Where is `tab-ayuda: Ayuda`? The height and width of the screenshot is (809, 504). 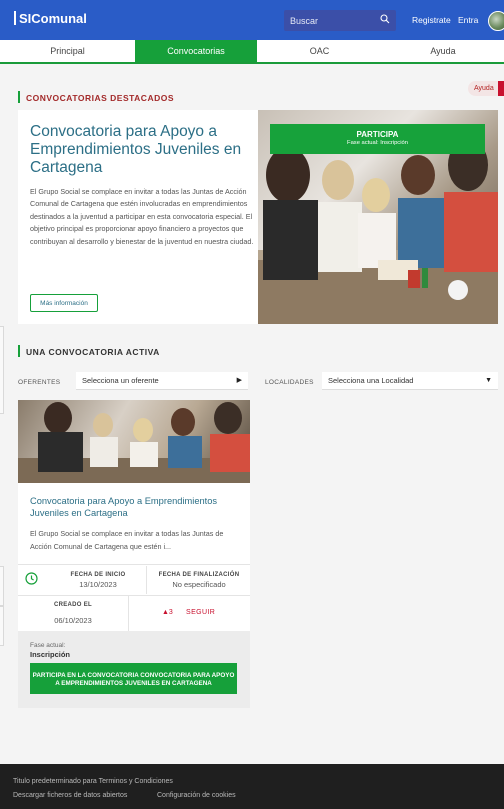
tab-ayuda: Ayuda is located at coordinates (443, 51).